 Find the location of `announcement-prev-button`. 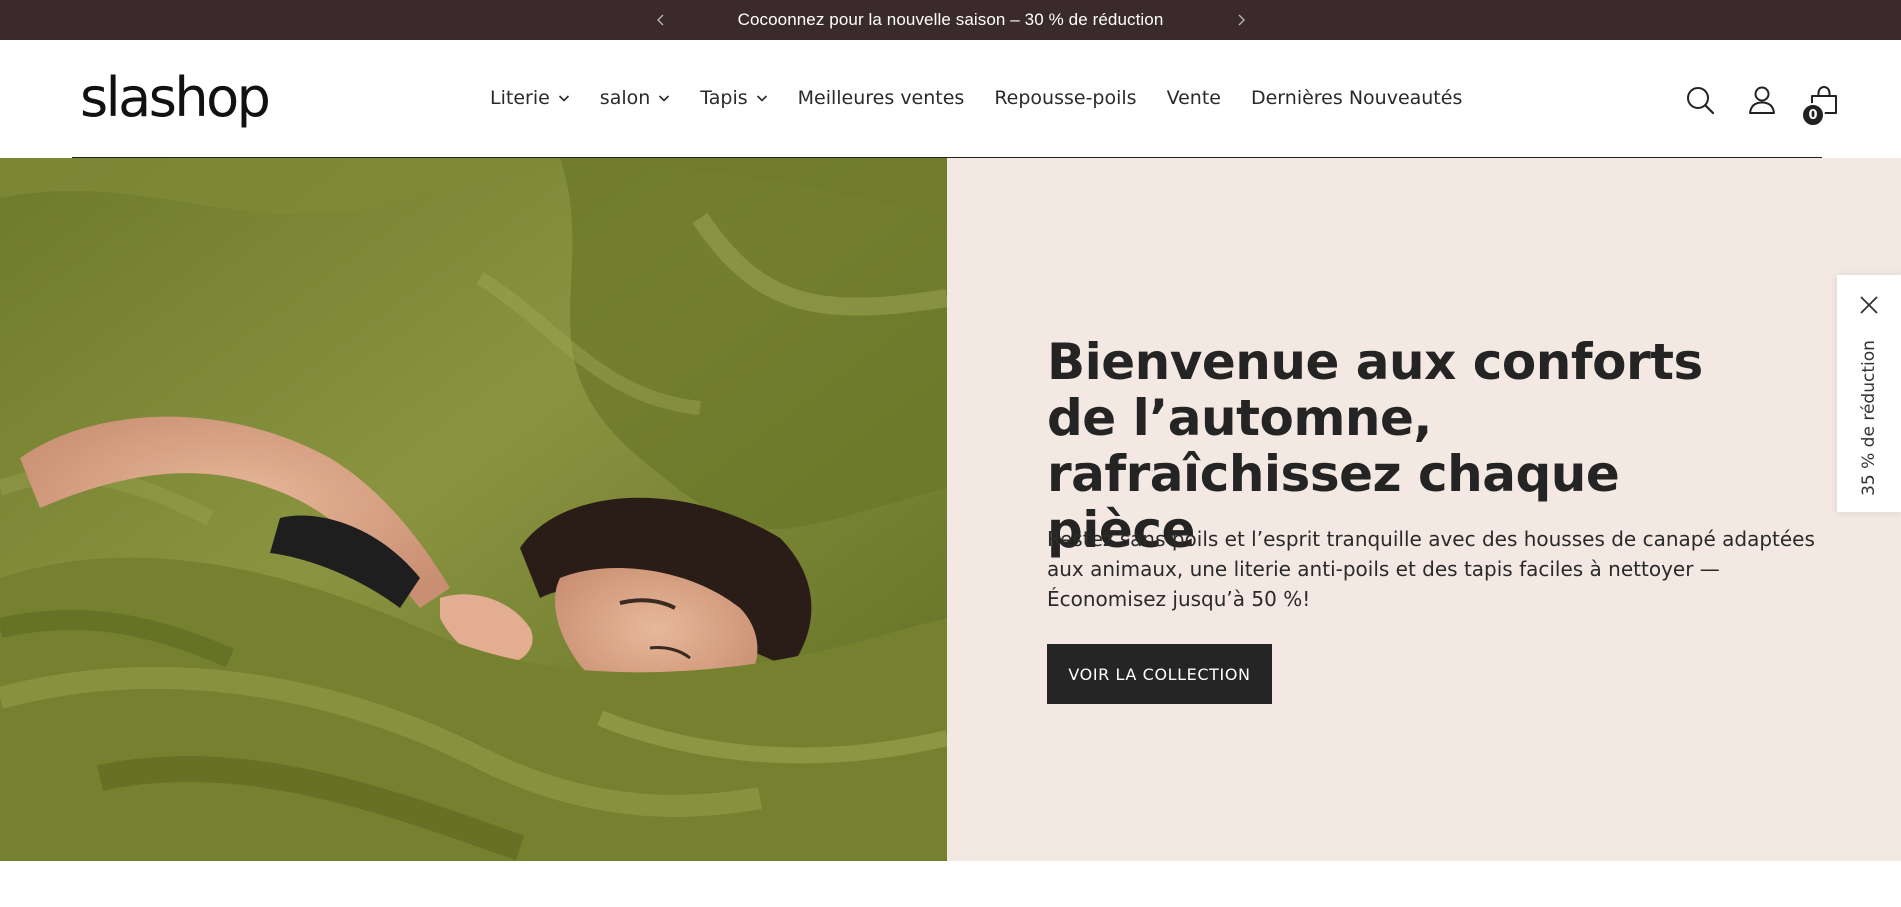

announcement-prev-button is located at coordinates (661, 20).